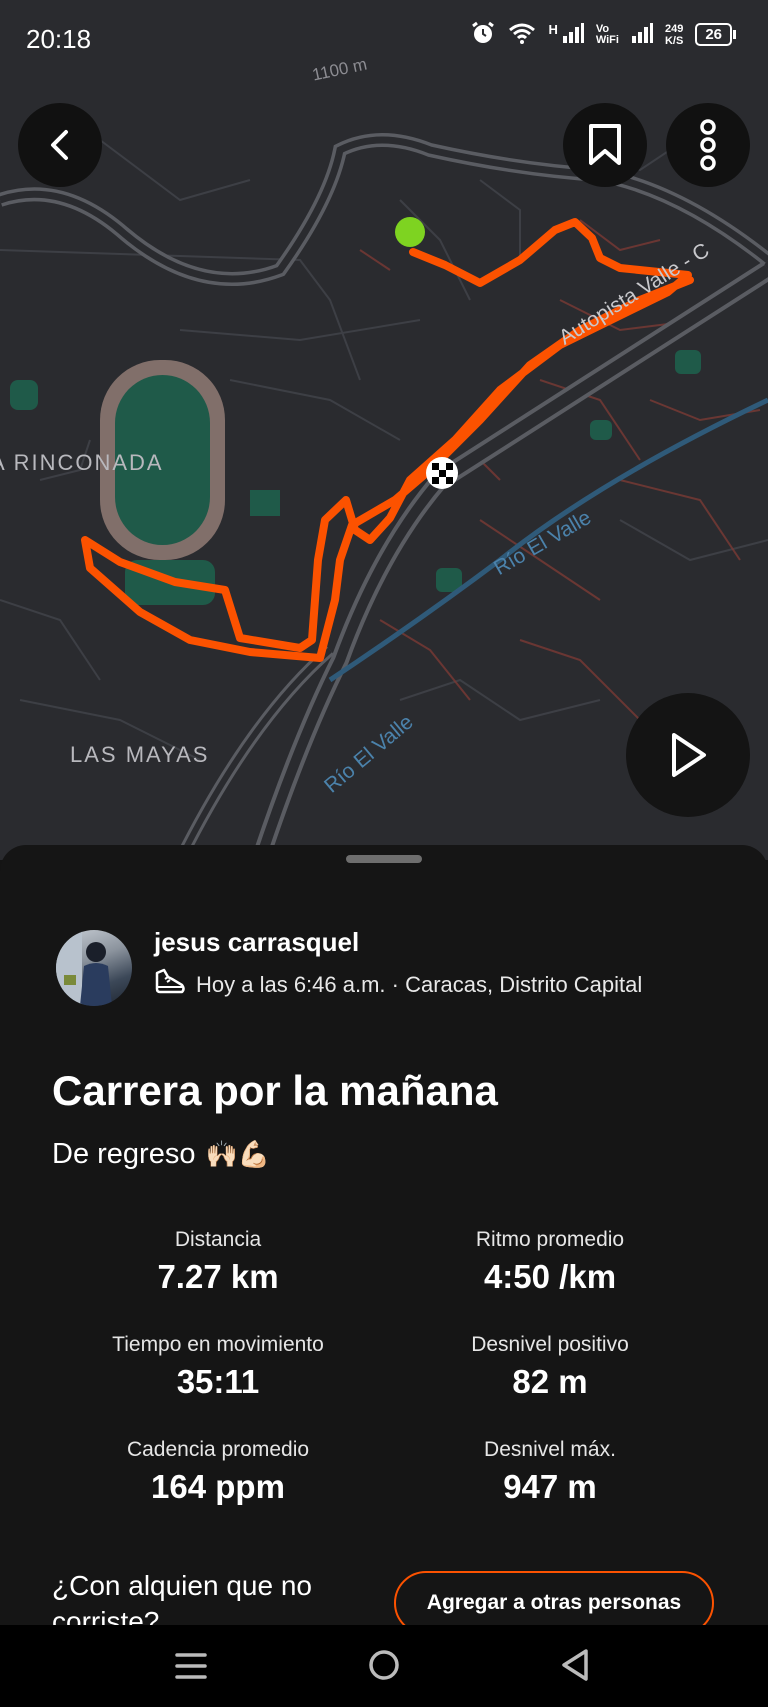  Describe the element at coordinates (82, 462) in the screenshot. I see `map-label-rinconada: A RINCONADA` at that location.